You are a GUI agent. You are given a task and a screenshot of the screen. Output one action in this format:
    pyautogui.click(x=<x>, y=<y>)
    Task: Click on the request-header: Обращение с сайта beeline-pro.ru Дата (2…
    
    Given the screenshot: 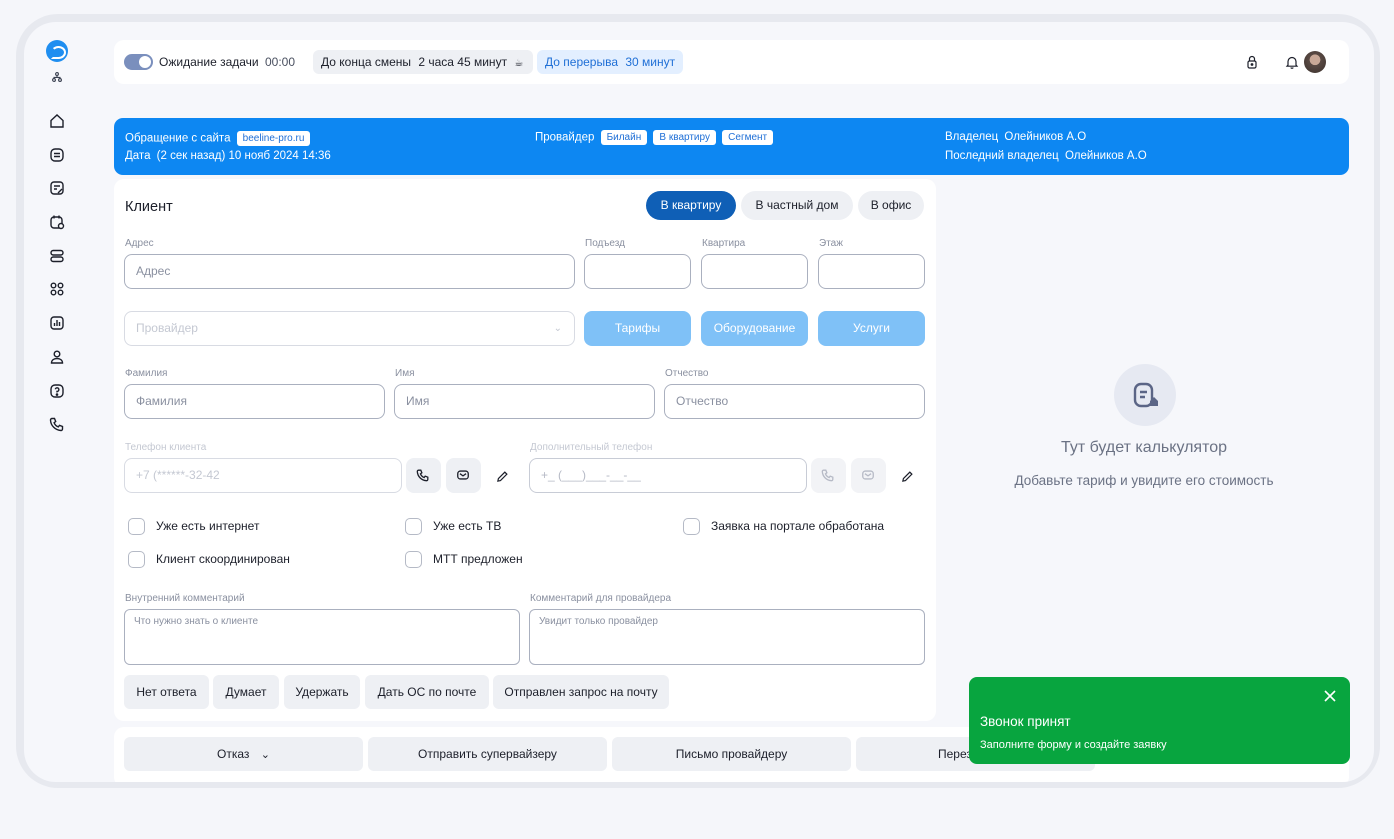 What is the action you would take?
    pyautogui.click(x=731, y=146)
    